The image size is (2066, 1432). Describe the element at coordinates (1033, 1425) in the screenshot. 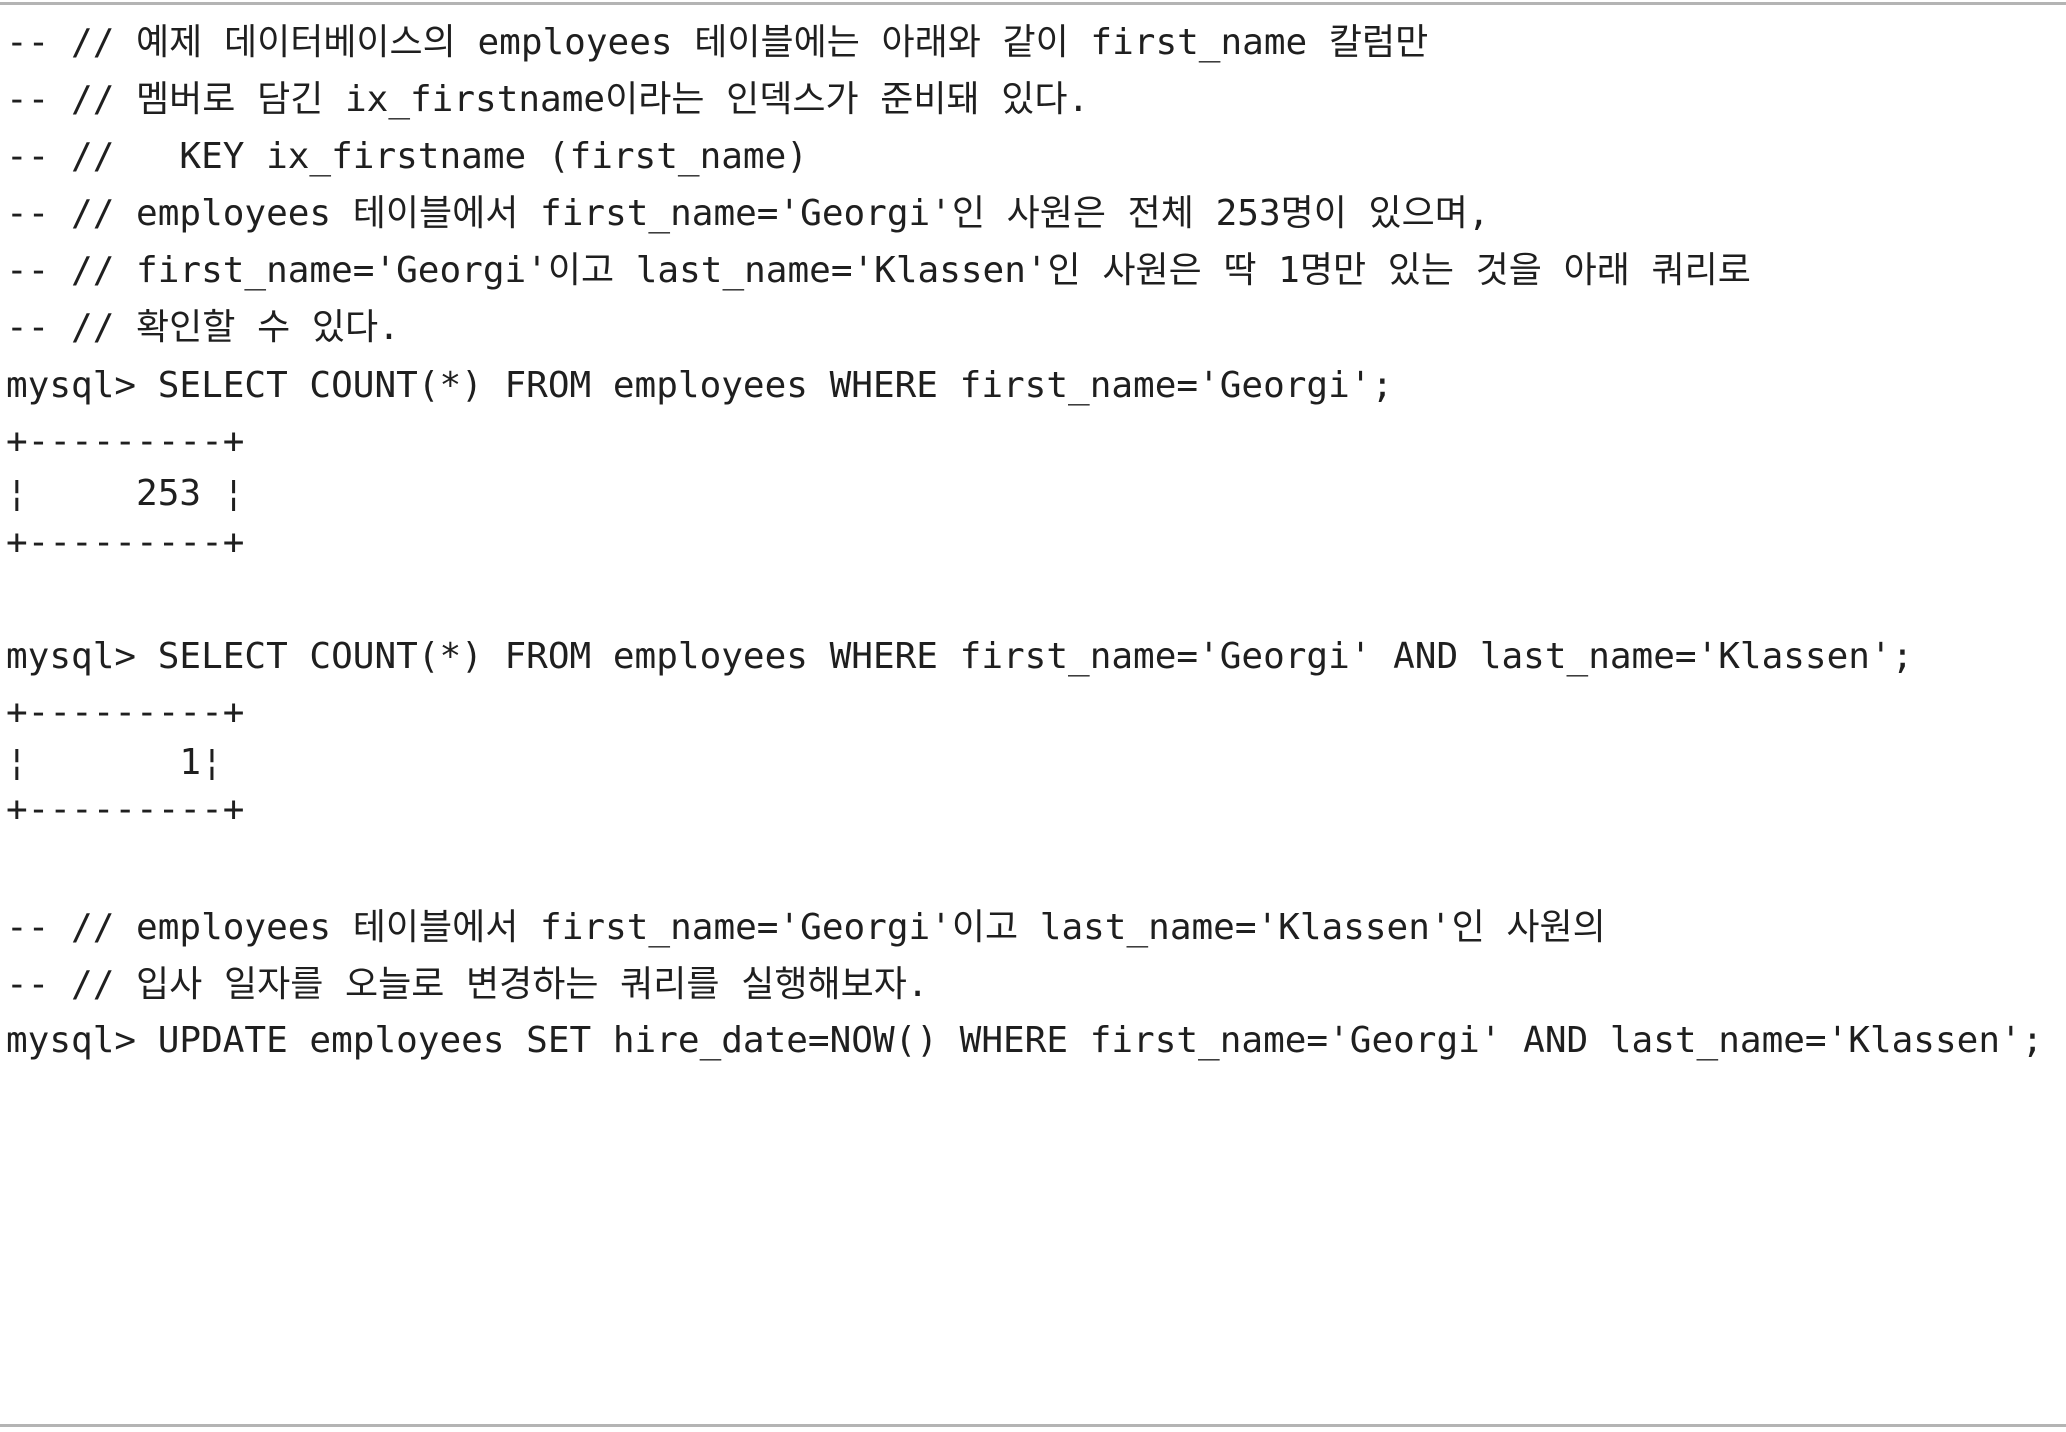

I see `bottom-rule` at that location.